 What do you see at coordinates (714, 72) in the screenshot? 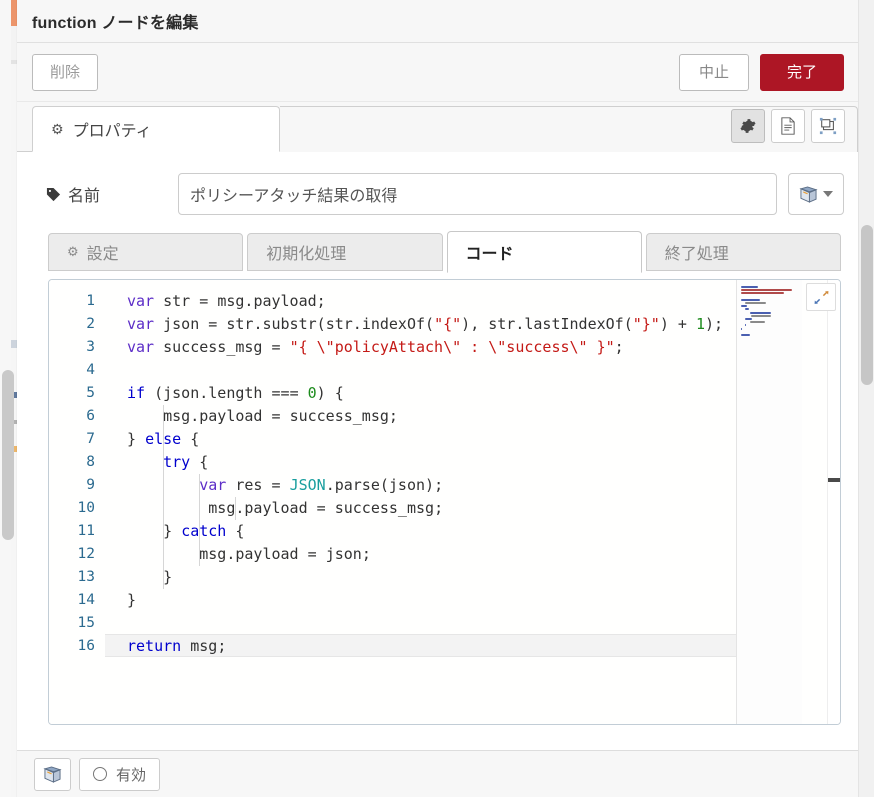
I see `cancel-button: 中止` at bounding box center [714, 72].